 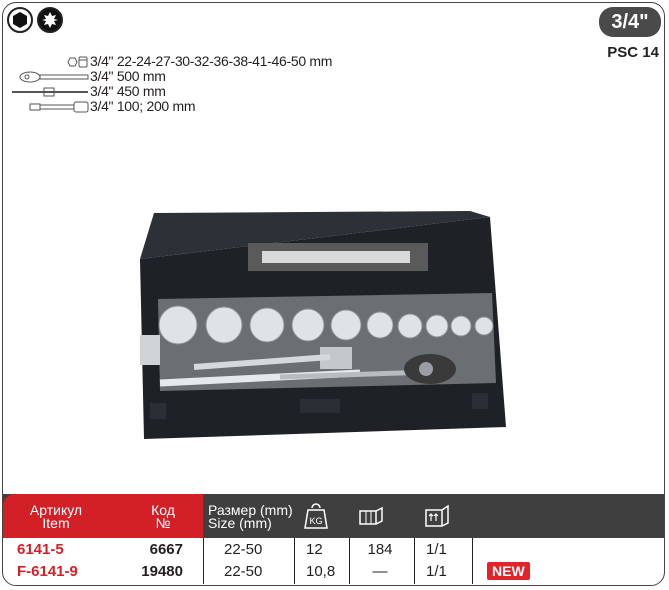 What do you see at coordinates (171, 76) in the screenshot?
I see `spec-row-ratchet: 3/4" 500 mm` at bounding box center [171, 76].